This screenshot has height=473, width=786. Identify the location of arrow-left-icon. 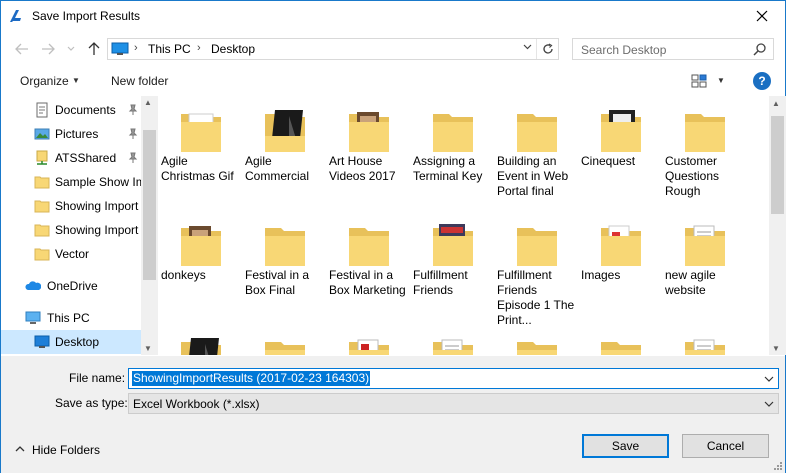
(21, 49).